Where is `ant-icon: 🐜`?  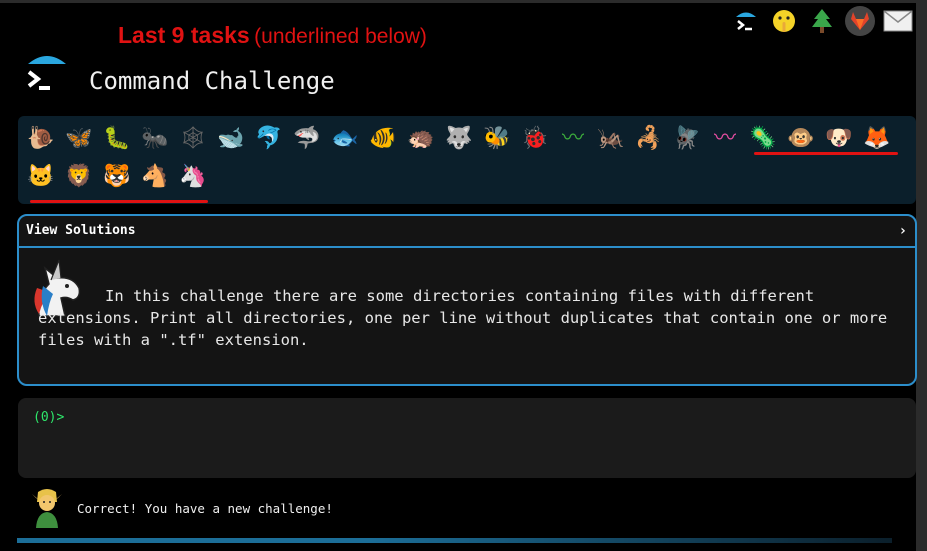
ant-icon: 🐜 is located at coordinates (155, 139).